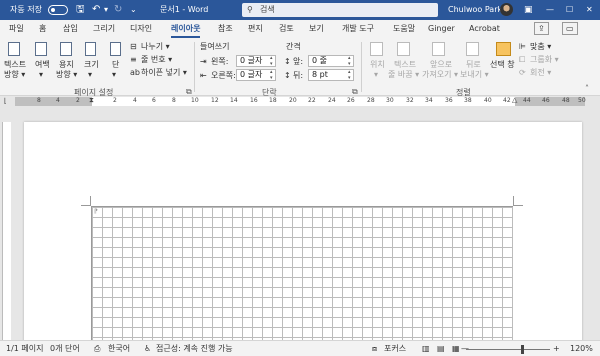 The height and width of the screenshot is (356, 600). What do you see at coordinates (503, 49) in the screenshot?
I see `selection-pane-icon` at bounding box center [503, 49].